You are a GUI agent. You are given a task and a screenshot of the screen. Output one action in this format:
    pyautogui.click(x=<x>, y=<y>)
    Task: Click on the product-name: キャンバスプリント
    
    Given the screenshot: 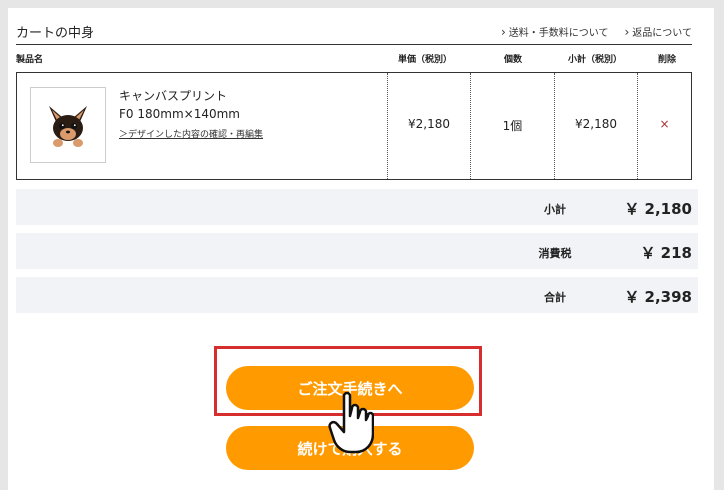 What is the action you would take?
    pyautogui.click(x=173, y=96)
    